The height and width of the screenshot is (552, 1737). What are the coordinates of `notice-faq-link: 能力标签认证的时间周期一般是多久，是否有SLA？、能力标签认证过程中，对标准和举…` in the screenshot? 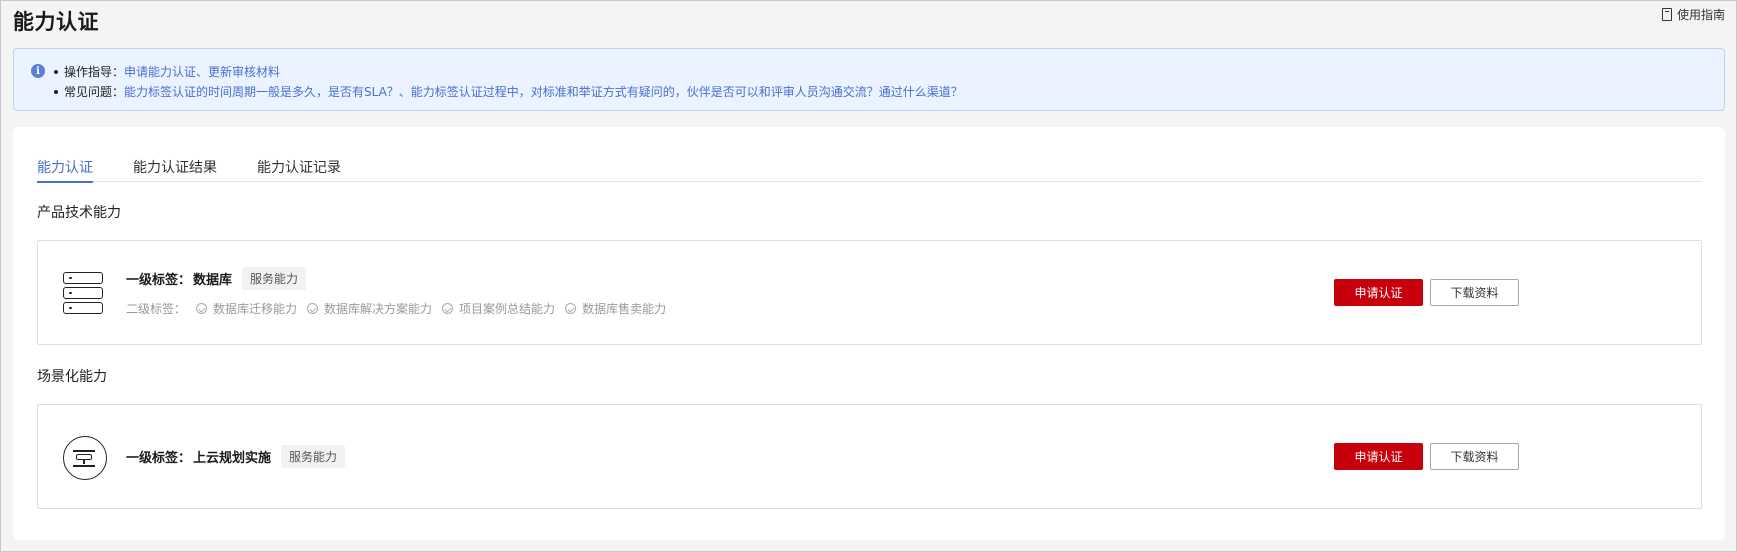 It's located at (543, 91).